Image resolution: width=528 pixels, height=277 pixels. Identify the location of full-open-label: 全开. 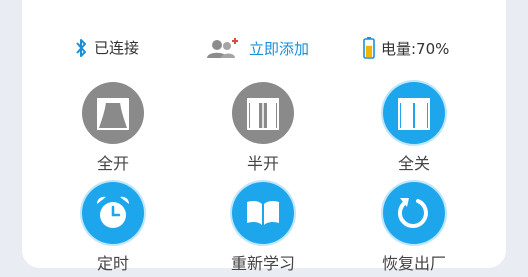
(112, 163).